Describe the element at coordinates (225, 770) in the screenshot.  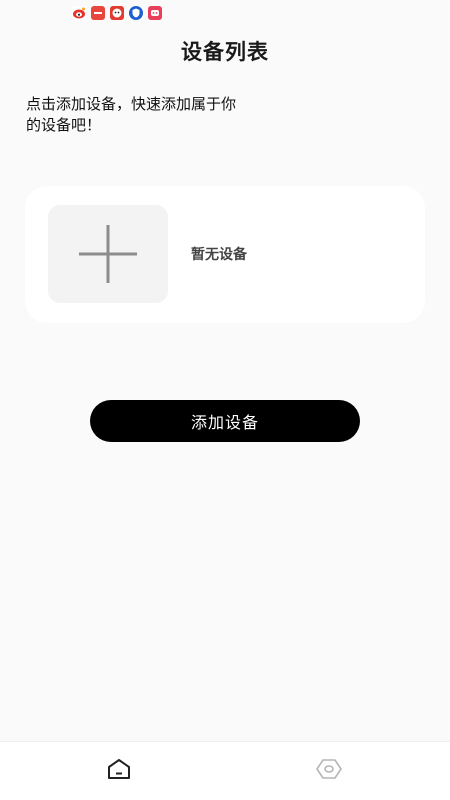
I see `bottom-nav` at that location.